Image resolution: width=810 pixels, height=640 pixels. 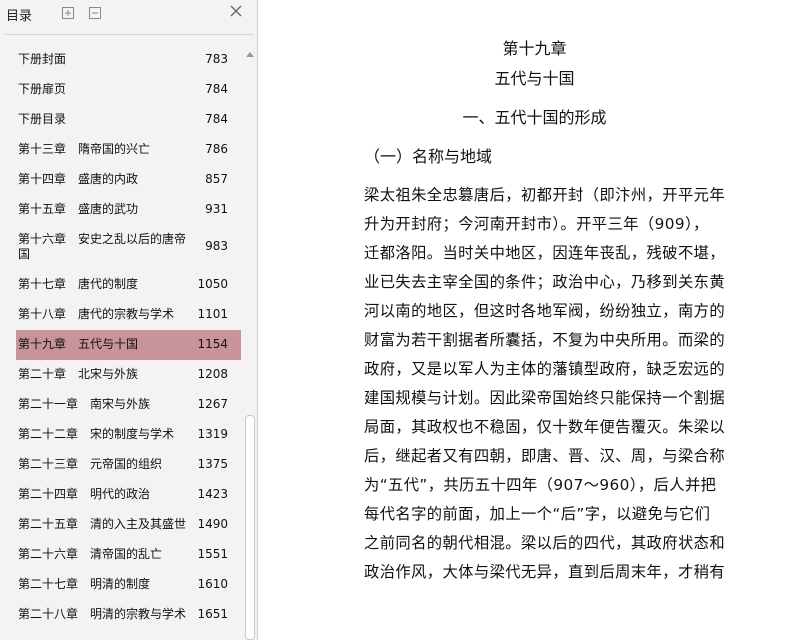 I want to click on toc-item-page: 1050, so click(x=212, y=284).